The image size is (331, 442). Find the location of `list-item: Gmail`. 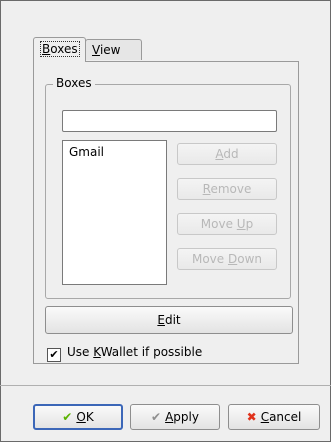

list-item: Gmail is located at coordinates (114, 152).